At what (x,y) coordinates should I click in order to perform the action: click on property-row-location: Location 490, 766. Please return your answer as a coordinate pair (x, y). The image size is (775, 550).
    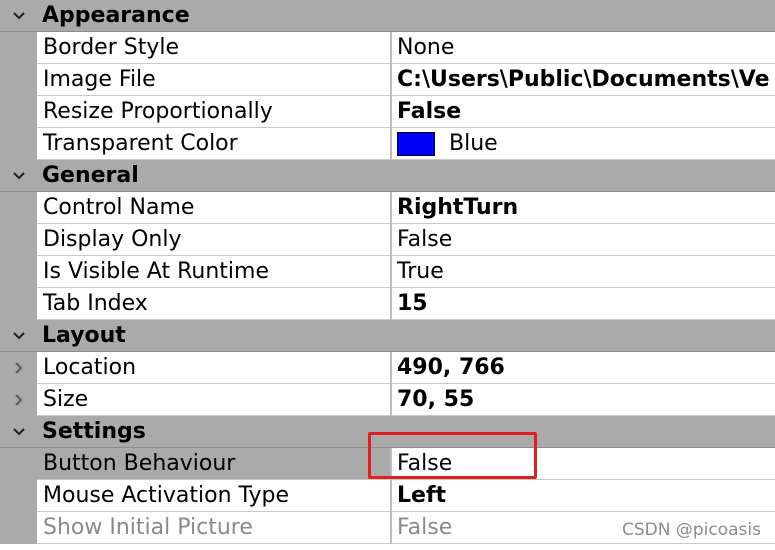
    Looking at the image, I should click on (387, 368).